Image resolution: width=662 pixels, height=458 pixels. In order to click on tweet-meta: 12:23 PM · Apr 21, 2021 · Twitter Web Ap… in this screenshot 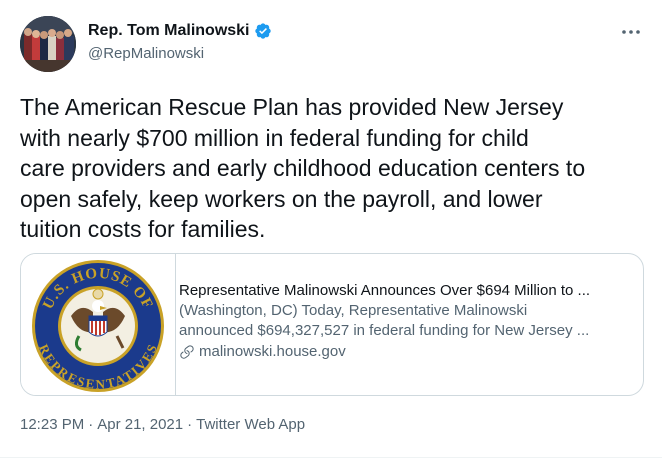, I will do `click(162, 424)`.